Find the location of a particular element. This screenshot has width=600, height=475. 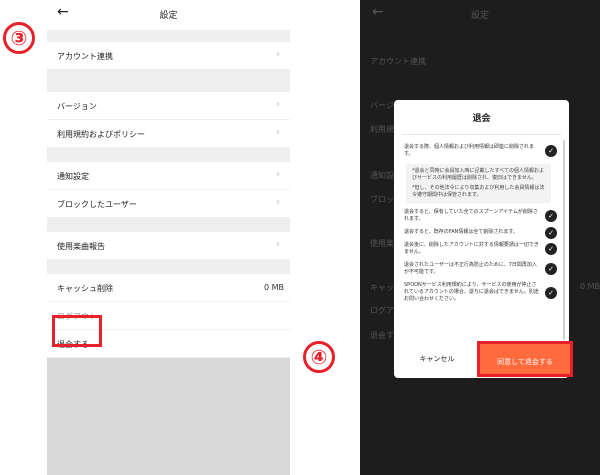

term-item: 退会すると、保有していた全てのスプーンアイテムが削除されます。 ✓ is located at coordinates (481, 216).